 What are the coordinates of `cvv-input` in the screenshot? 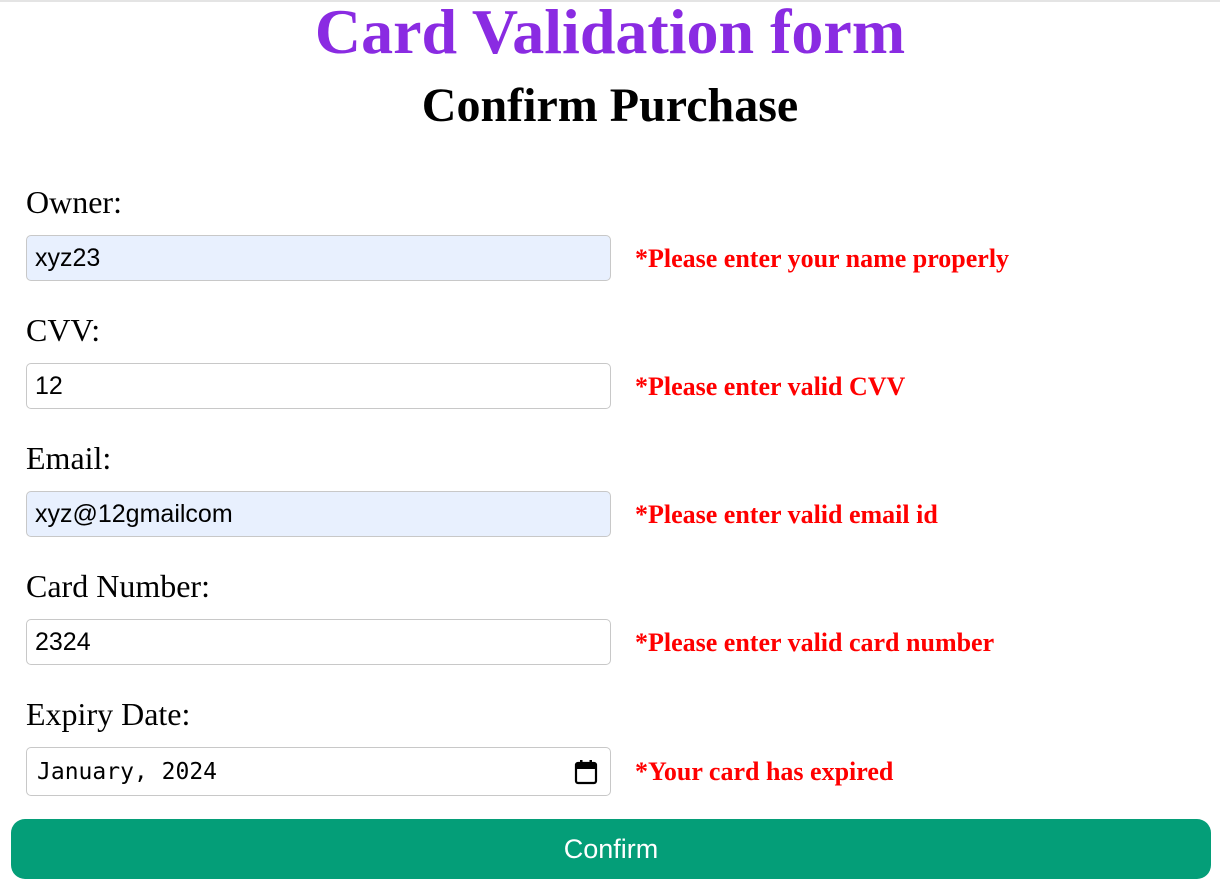 It's located at (318, 386).